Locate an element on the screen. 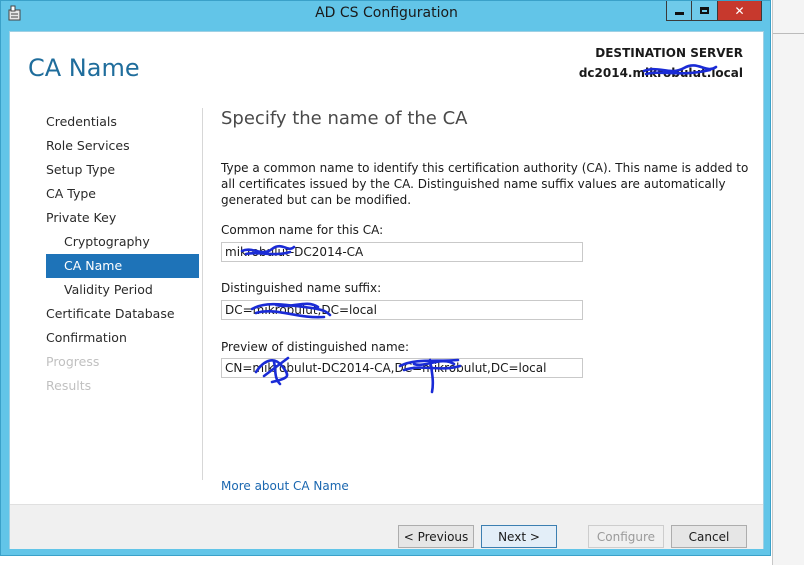  previous-button: < Previous is located at coordinates (436, 536).